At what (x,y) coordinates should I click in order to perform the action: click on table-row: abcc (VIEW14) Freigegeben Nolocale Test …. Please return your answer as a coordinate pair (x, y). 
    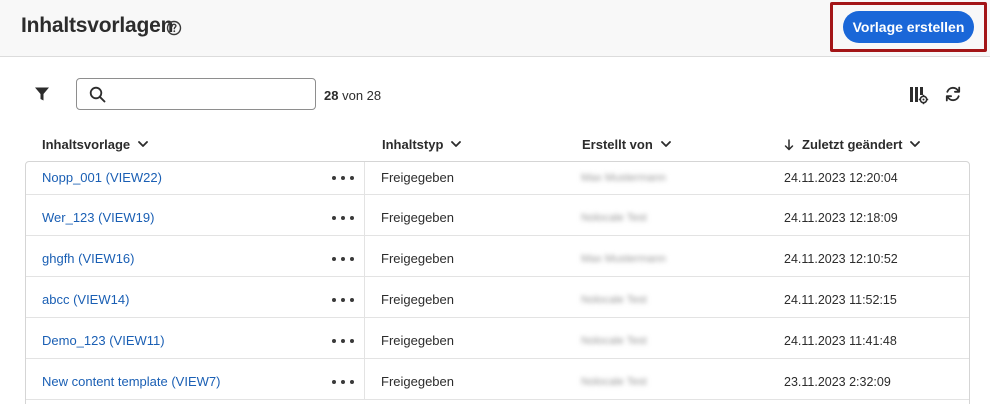
    Looking at the image, I should click on (497, 297).